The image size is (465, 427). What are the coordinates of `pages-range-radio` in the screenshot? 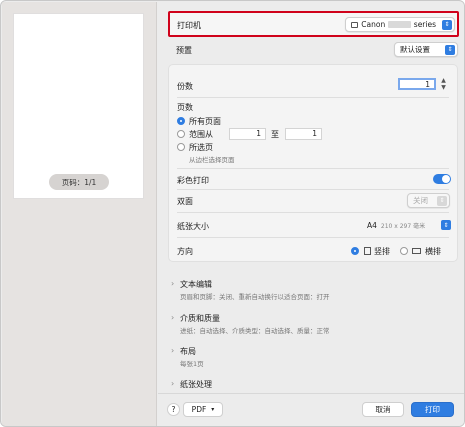 It's located at (181, 134).